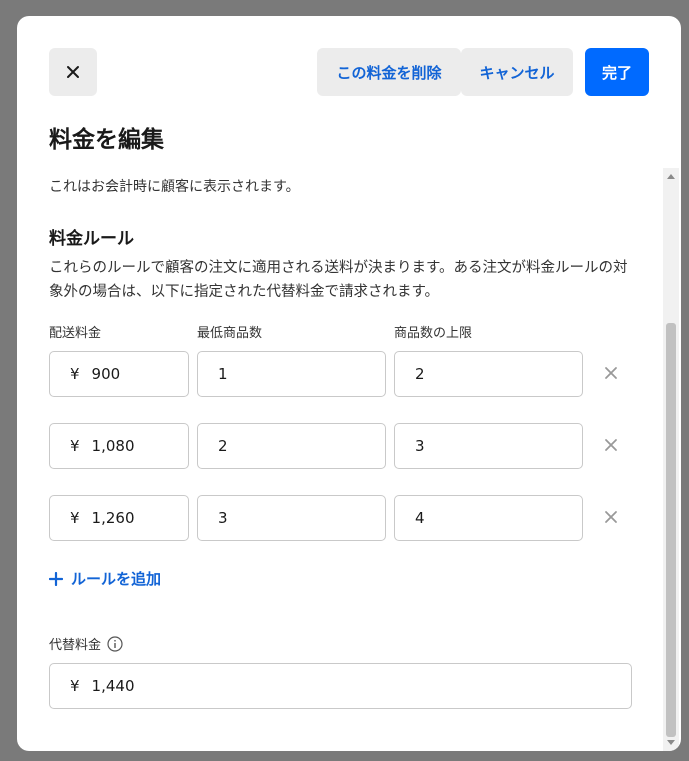 The height and width of the screenshot is (761, 689). What do you see at coordinates (488, 446) in the screenshot?
I see `max-items-input-2: 3` at bounding box center [488, 446].